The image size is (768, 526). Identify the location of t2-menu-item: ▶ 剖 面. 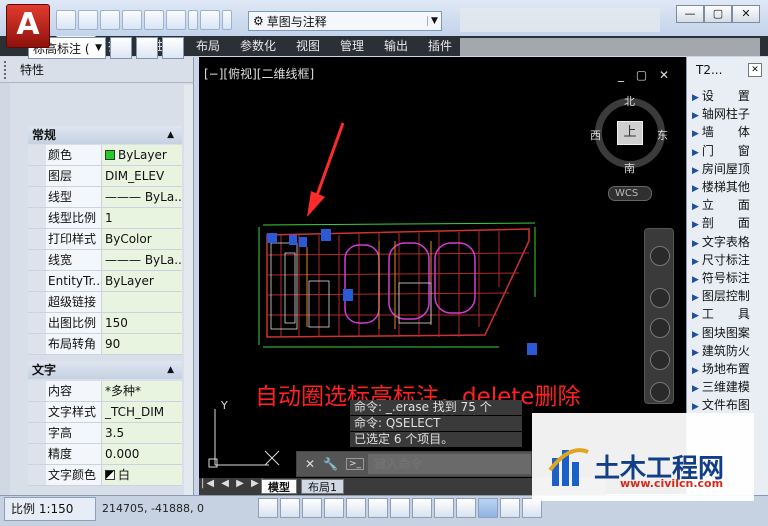
(729, 223).